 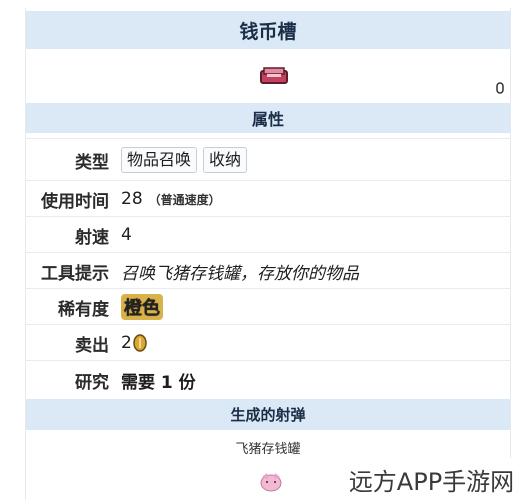 I want to click on row-label: 射速, so click(x=92, y=237).